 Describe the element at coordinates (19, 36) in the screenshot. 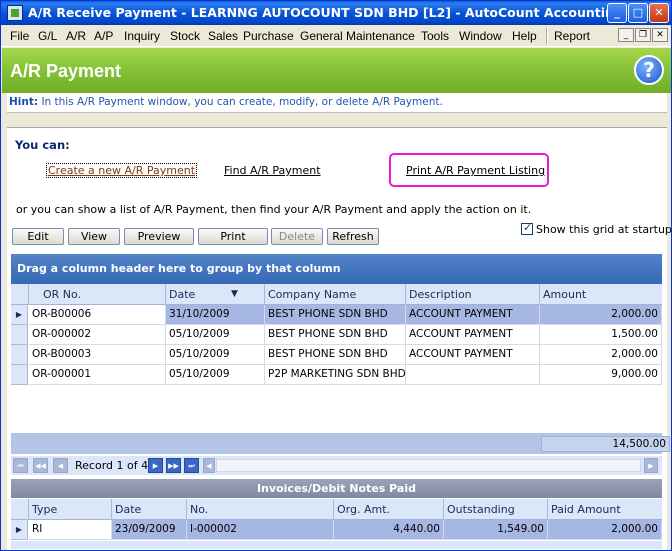

I see `menu-file: File` at that location.